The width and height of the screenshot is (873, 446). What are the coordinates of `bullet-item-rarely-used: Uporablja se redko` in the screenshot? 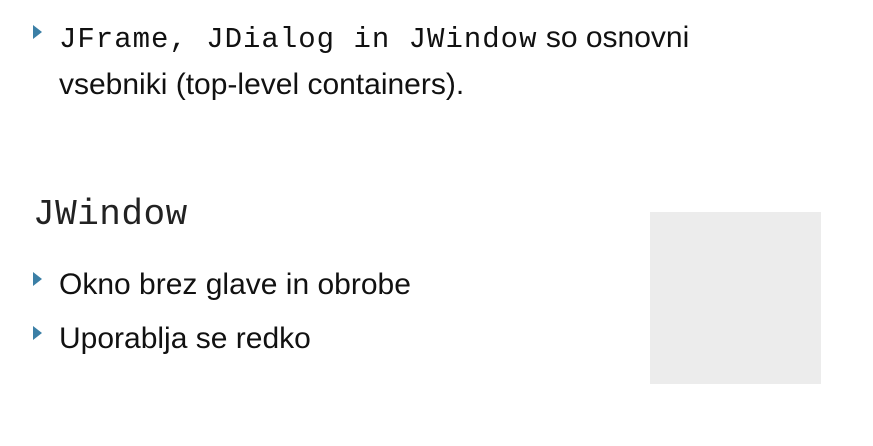 It's located at (172, 338).